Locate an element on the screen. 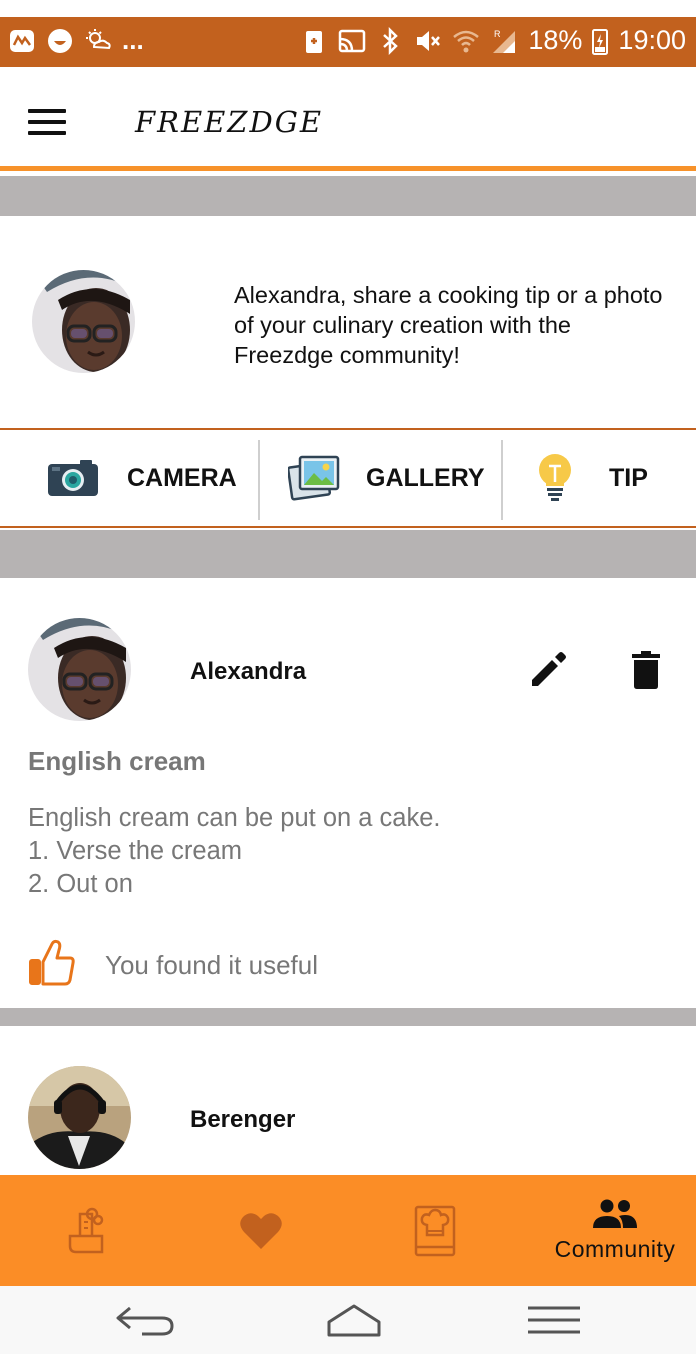 This screenshot has height=1354, width=696. post-body-line: English cream can be put on a cake. is located at coordinates (234, 818).